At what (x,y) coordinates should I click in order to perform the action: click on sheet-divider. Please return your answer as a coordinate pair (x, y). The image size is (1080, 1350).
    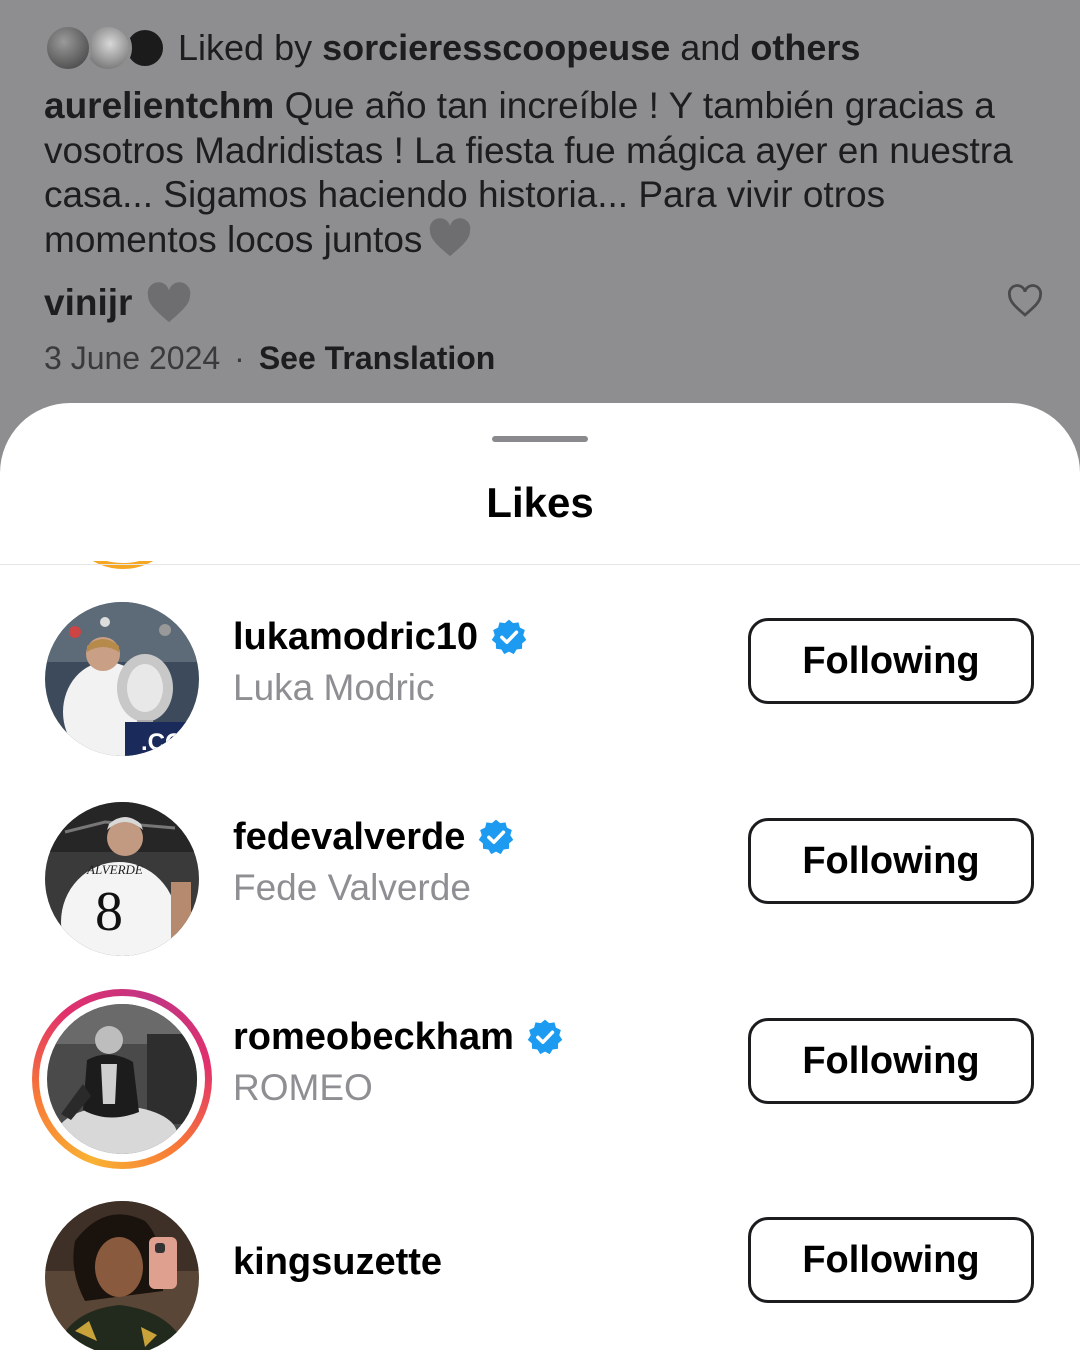
    Looking at the image, I should click on (540, 564).